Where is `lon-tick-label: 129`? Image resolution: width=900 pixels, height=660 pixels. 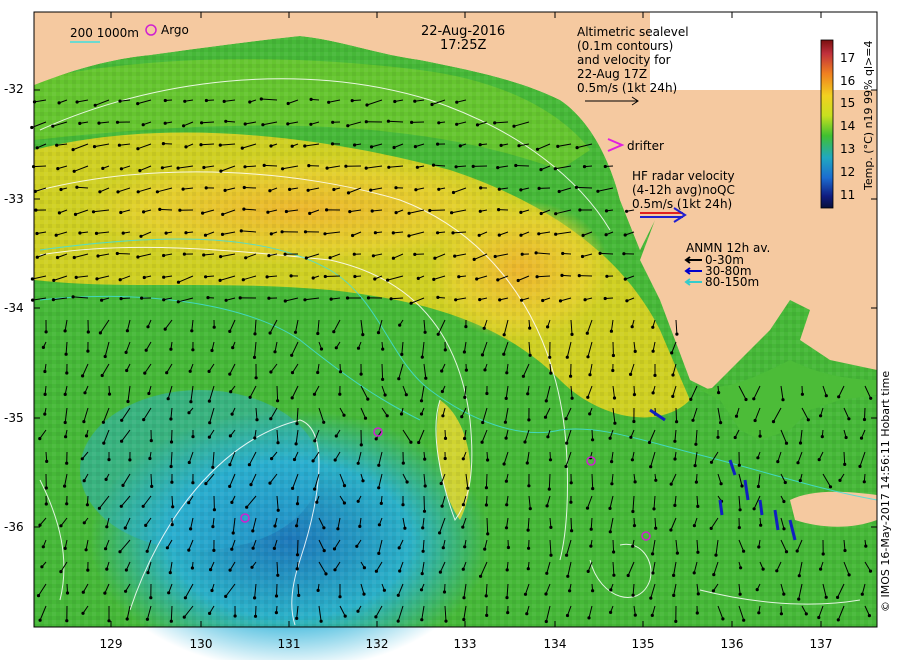 lon-tick-label: 129 is located at coordinates (111, 644).